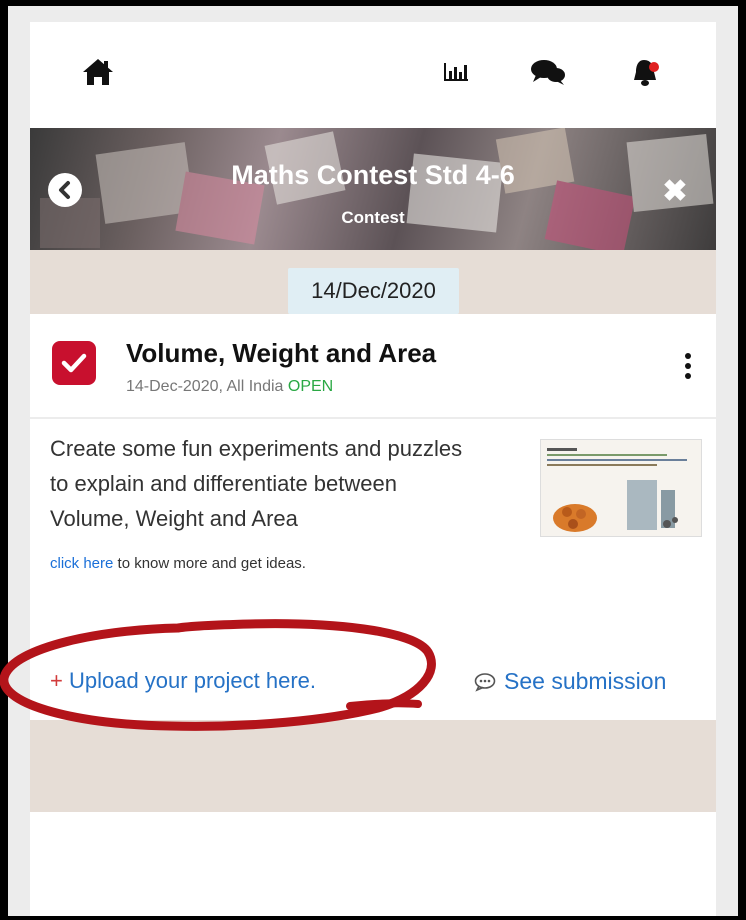  I want to click on card-meta-date-region: 14-Dec-2020, All India, so click(207, 386).